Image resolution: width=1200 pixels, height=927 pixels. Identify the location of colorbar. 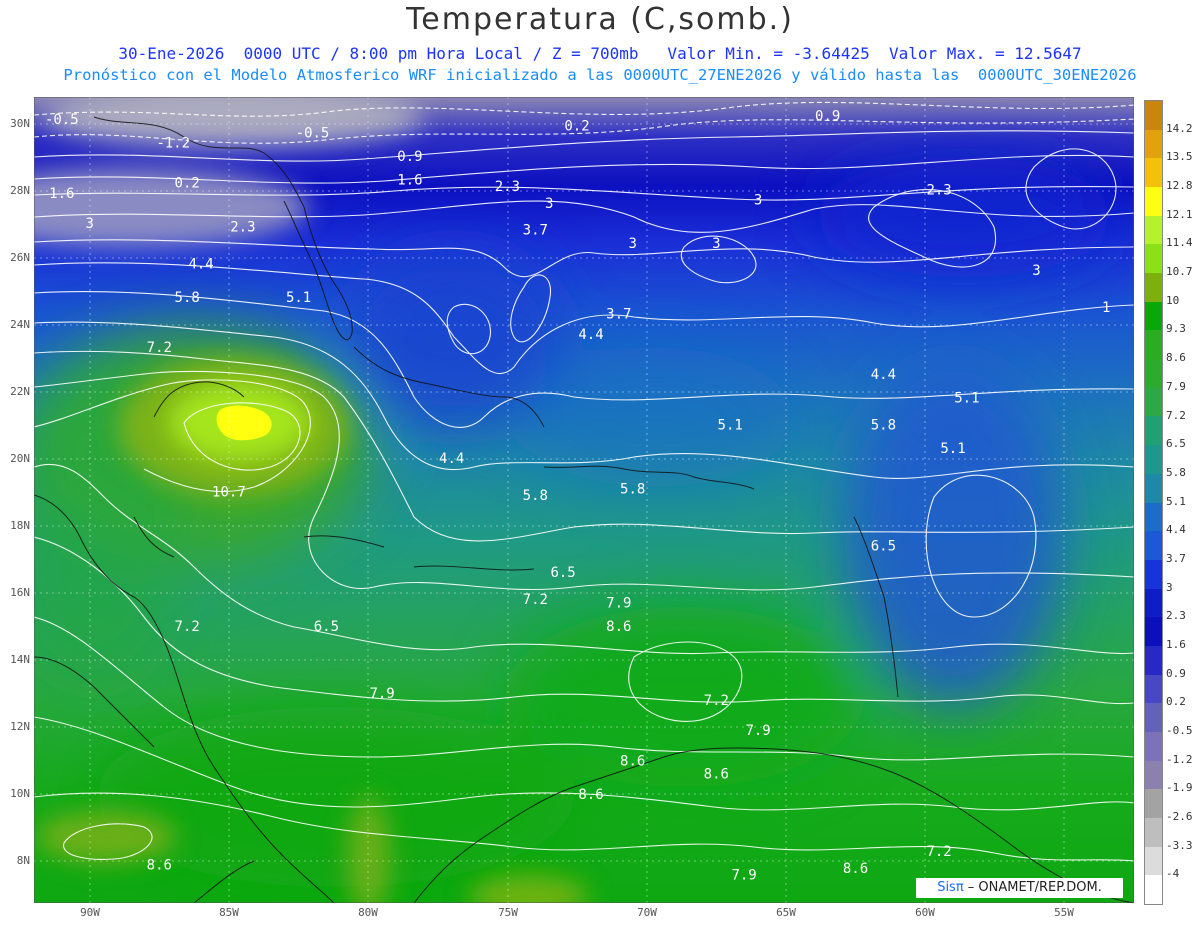
(1153, 502).